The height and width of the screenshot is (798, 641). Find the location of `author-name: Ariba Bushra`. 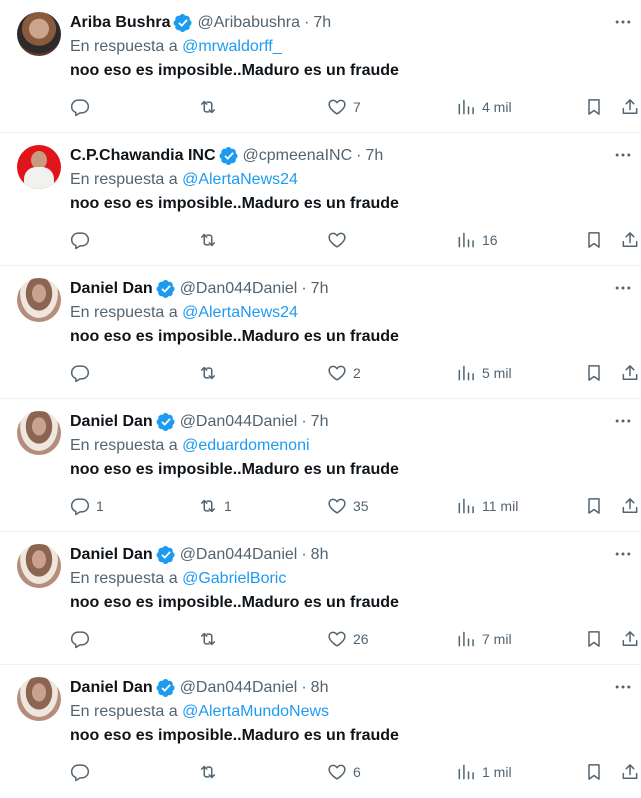

author-name: Ariba Bushra is located at coordinates (120, 23).